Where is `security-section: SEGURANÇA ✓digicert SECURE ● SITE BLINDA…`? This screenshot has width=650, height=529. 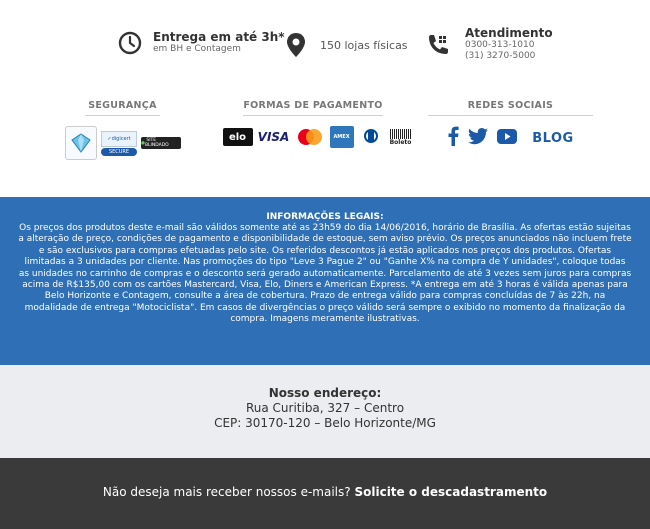
security-section: SEGURANÇA ✓digicert SECURE ● SITE BLINDA… is located at coordinates (123, 130).